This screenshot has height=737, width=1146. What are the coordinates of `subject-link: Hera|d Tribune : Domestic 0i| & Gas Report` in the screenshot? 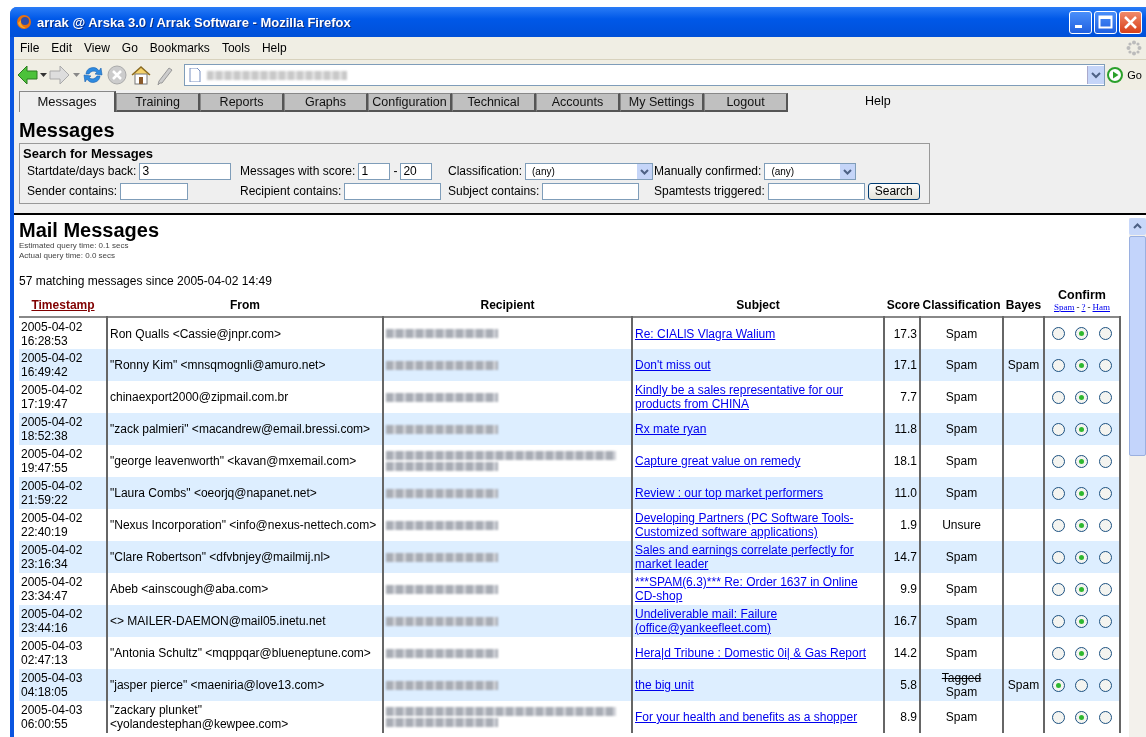 It's located at (750, 653).